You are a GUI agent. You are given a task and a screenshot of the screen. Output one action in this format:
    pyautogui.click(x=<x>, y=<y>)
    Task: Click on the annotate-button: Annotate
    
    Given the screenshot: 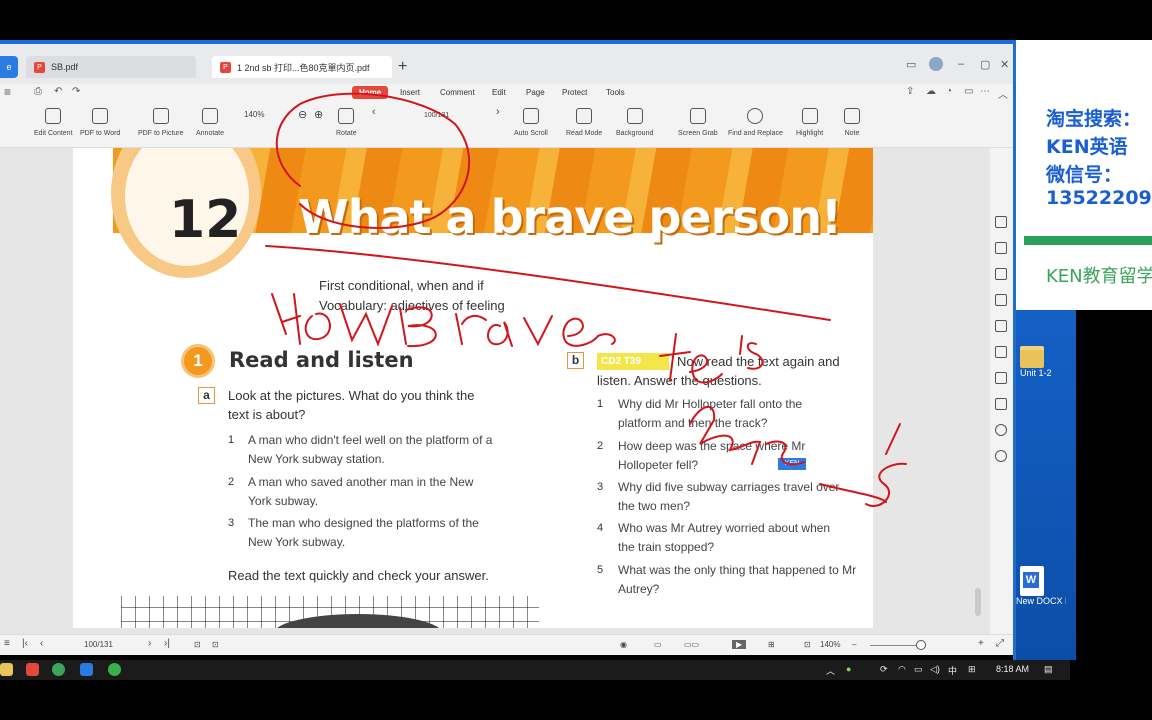 What is the action you would take?
    pyautogui.click(x=210, y=122)
    